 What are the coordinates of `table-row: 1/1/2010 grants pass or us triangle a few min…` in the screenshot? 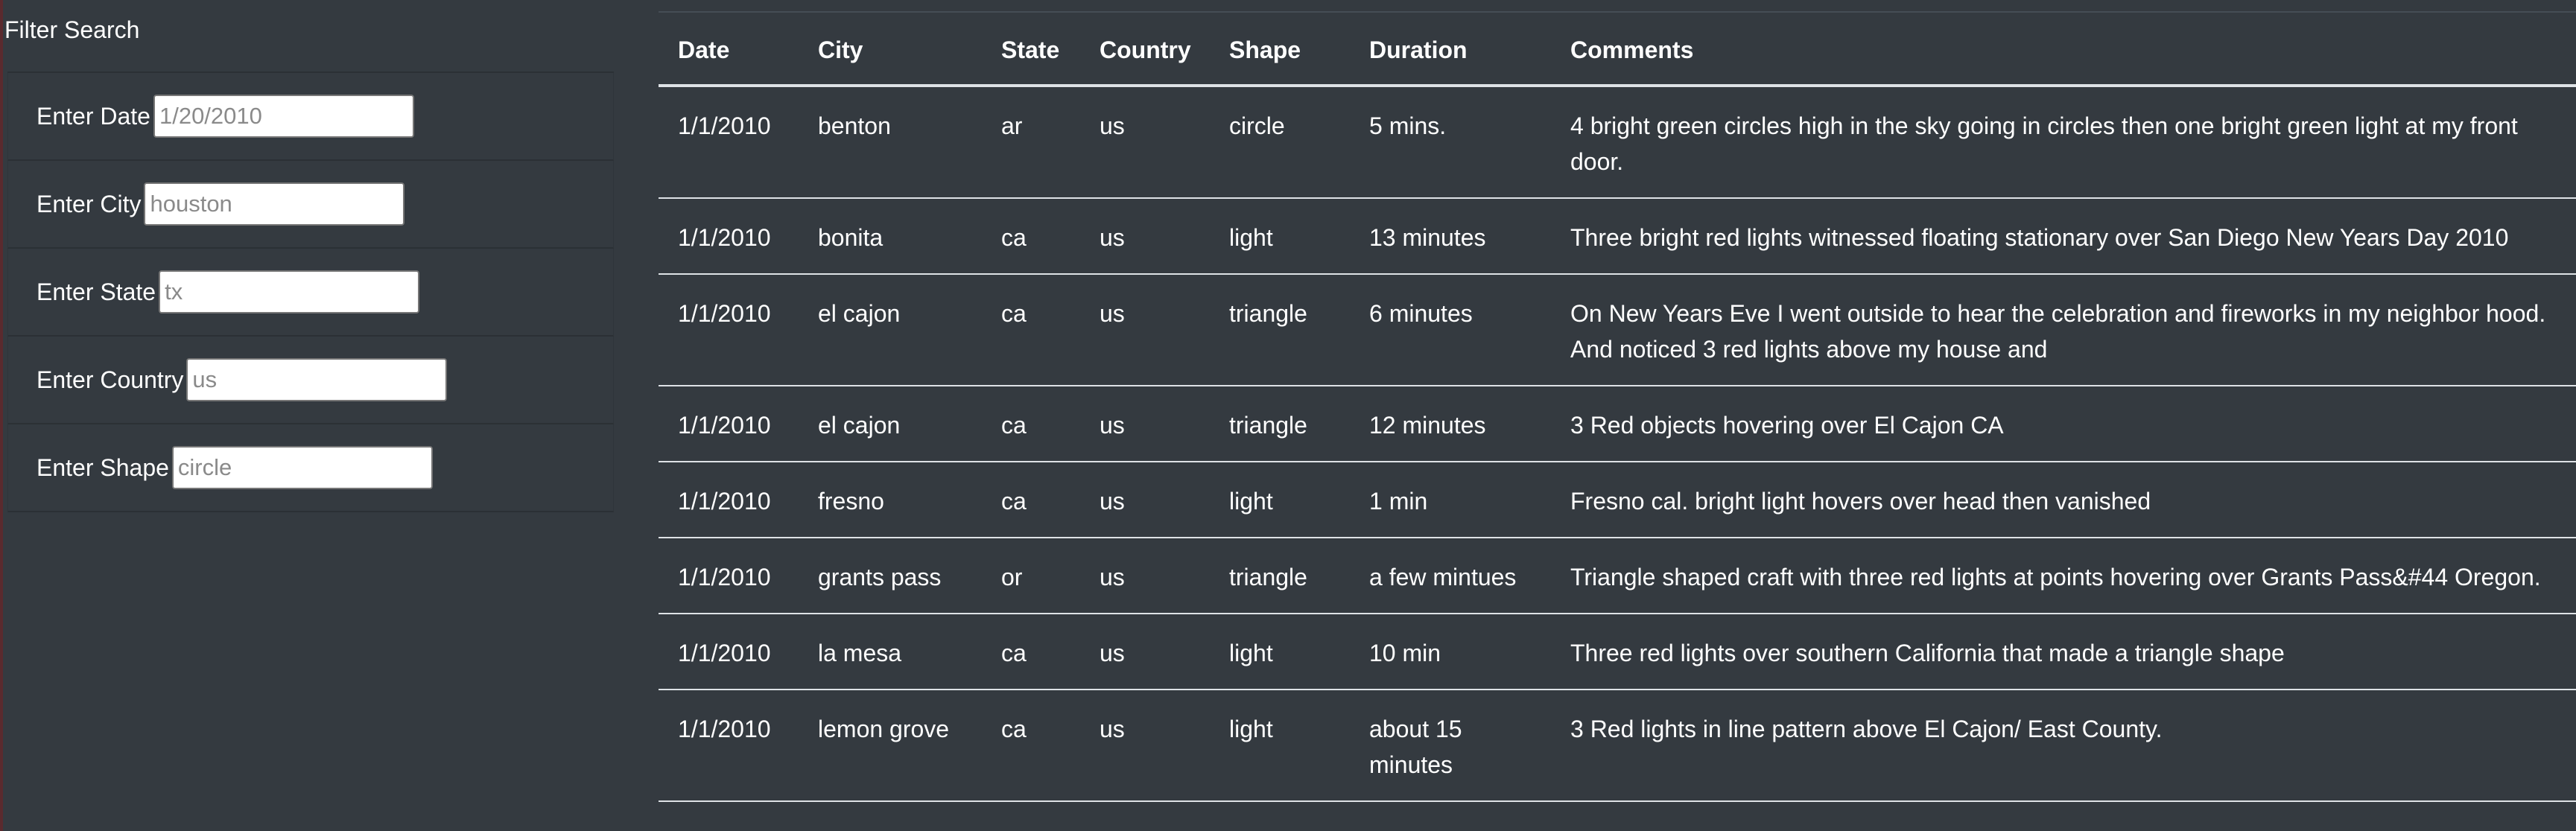 It's located at (1618, 576).